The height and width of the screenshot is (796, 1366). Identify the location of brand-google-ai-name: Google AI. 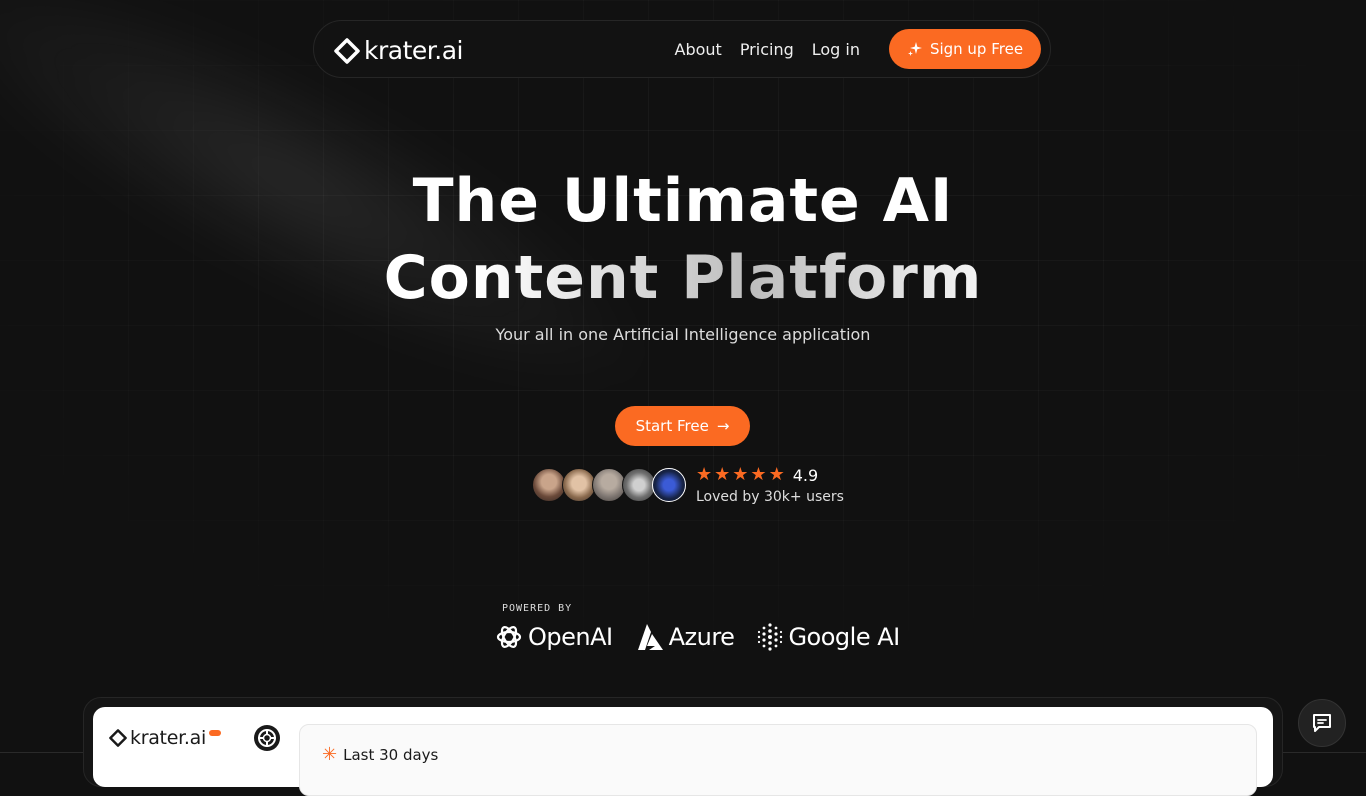
(844, 637).